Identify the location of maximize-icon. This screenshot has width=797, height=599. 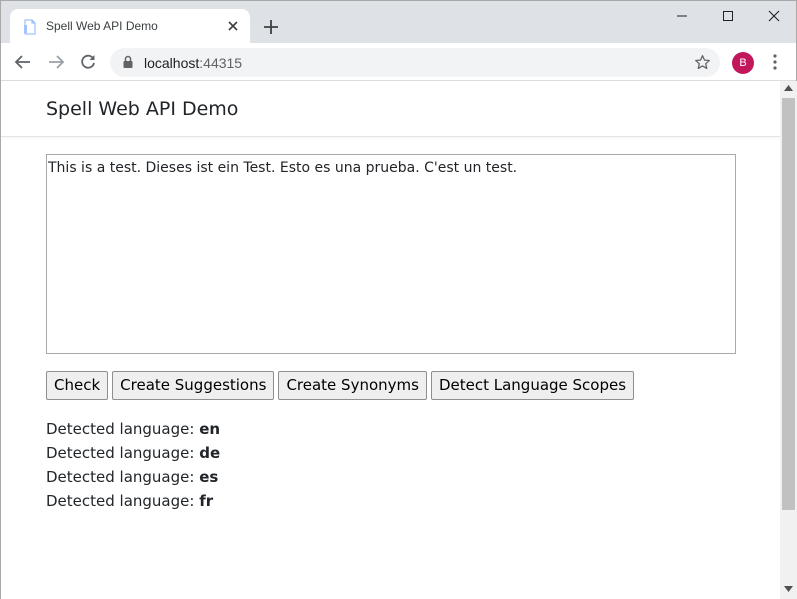
(728, 16).